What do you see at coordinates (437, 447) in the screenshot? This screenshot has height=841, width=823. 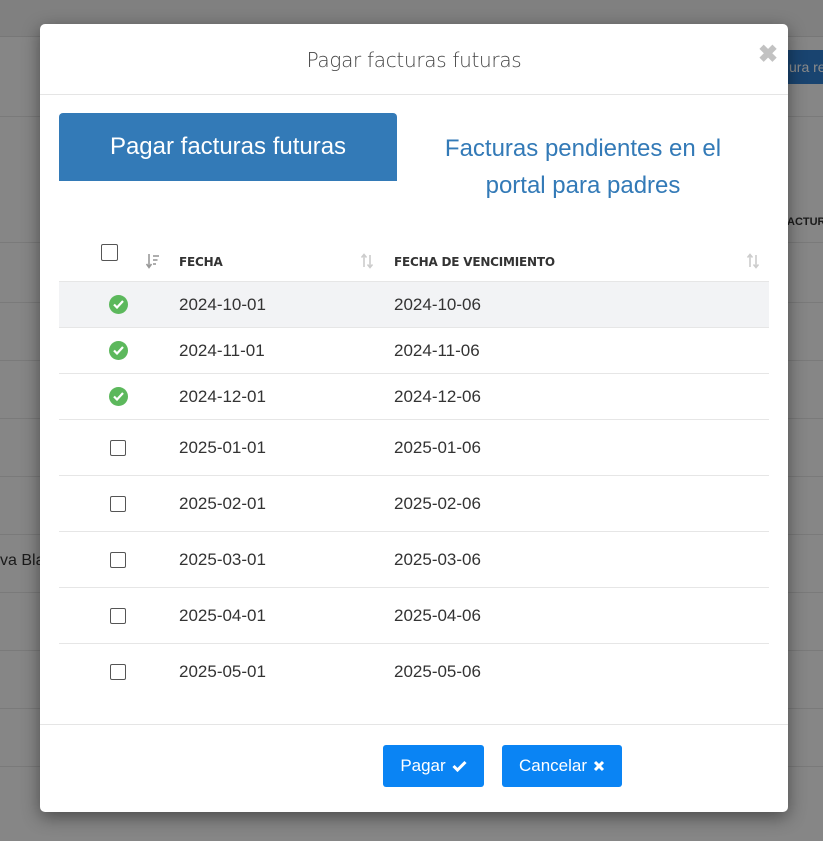 I see `cell-vencimiento: 2025-01-06` at bounding box center [437, 447].